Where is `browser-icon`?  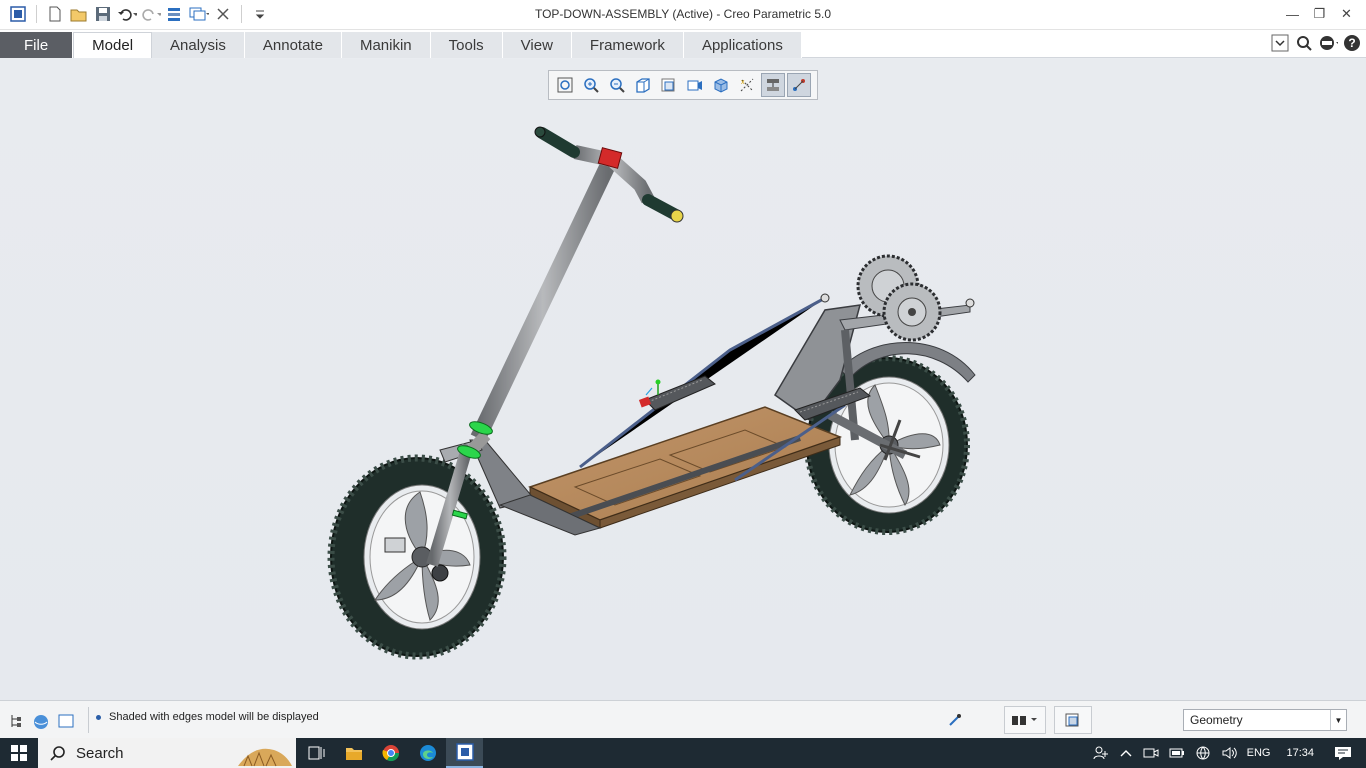 browser-icon is located at coordinates (41, 723).